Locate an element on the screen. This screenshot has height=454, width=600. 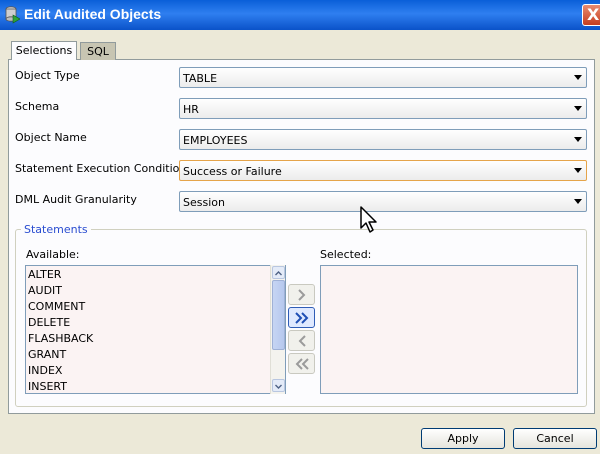
list-item: INSERT is located at coordinates (47, 386).